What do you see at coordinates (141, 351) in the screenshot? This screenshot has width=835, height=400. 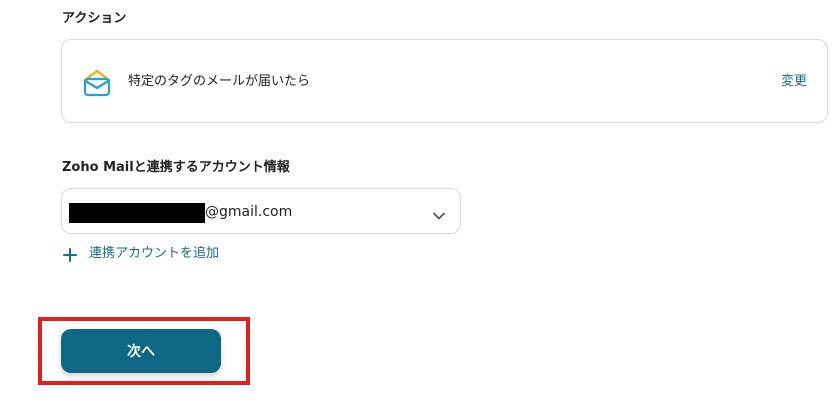 I see `next-button: 次へ` at bounding box center [141, 351].